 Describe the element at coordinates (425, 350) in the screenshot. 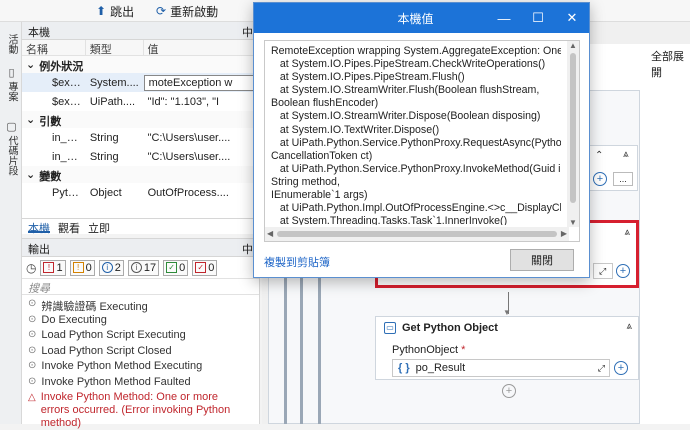

I see `field-label: PythonObject` at that location.